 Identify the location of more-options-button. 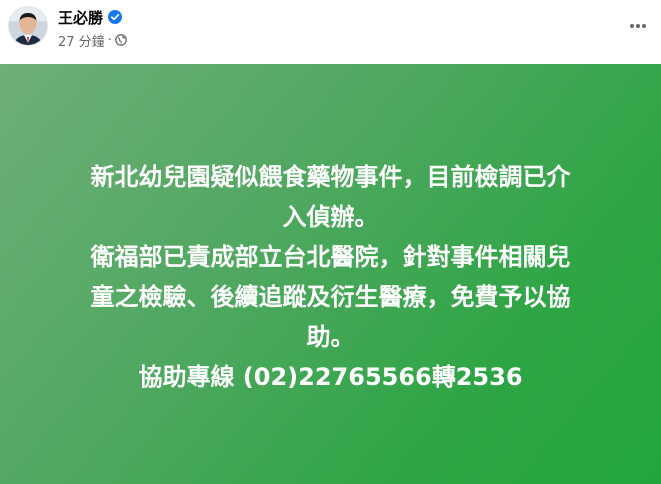
(638, 26).